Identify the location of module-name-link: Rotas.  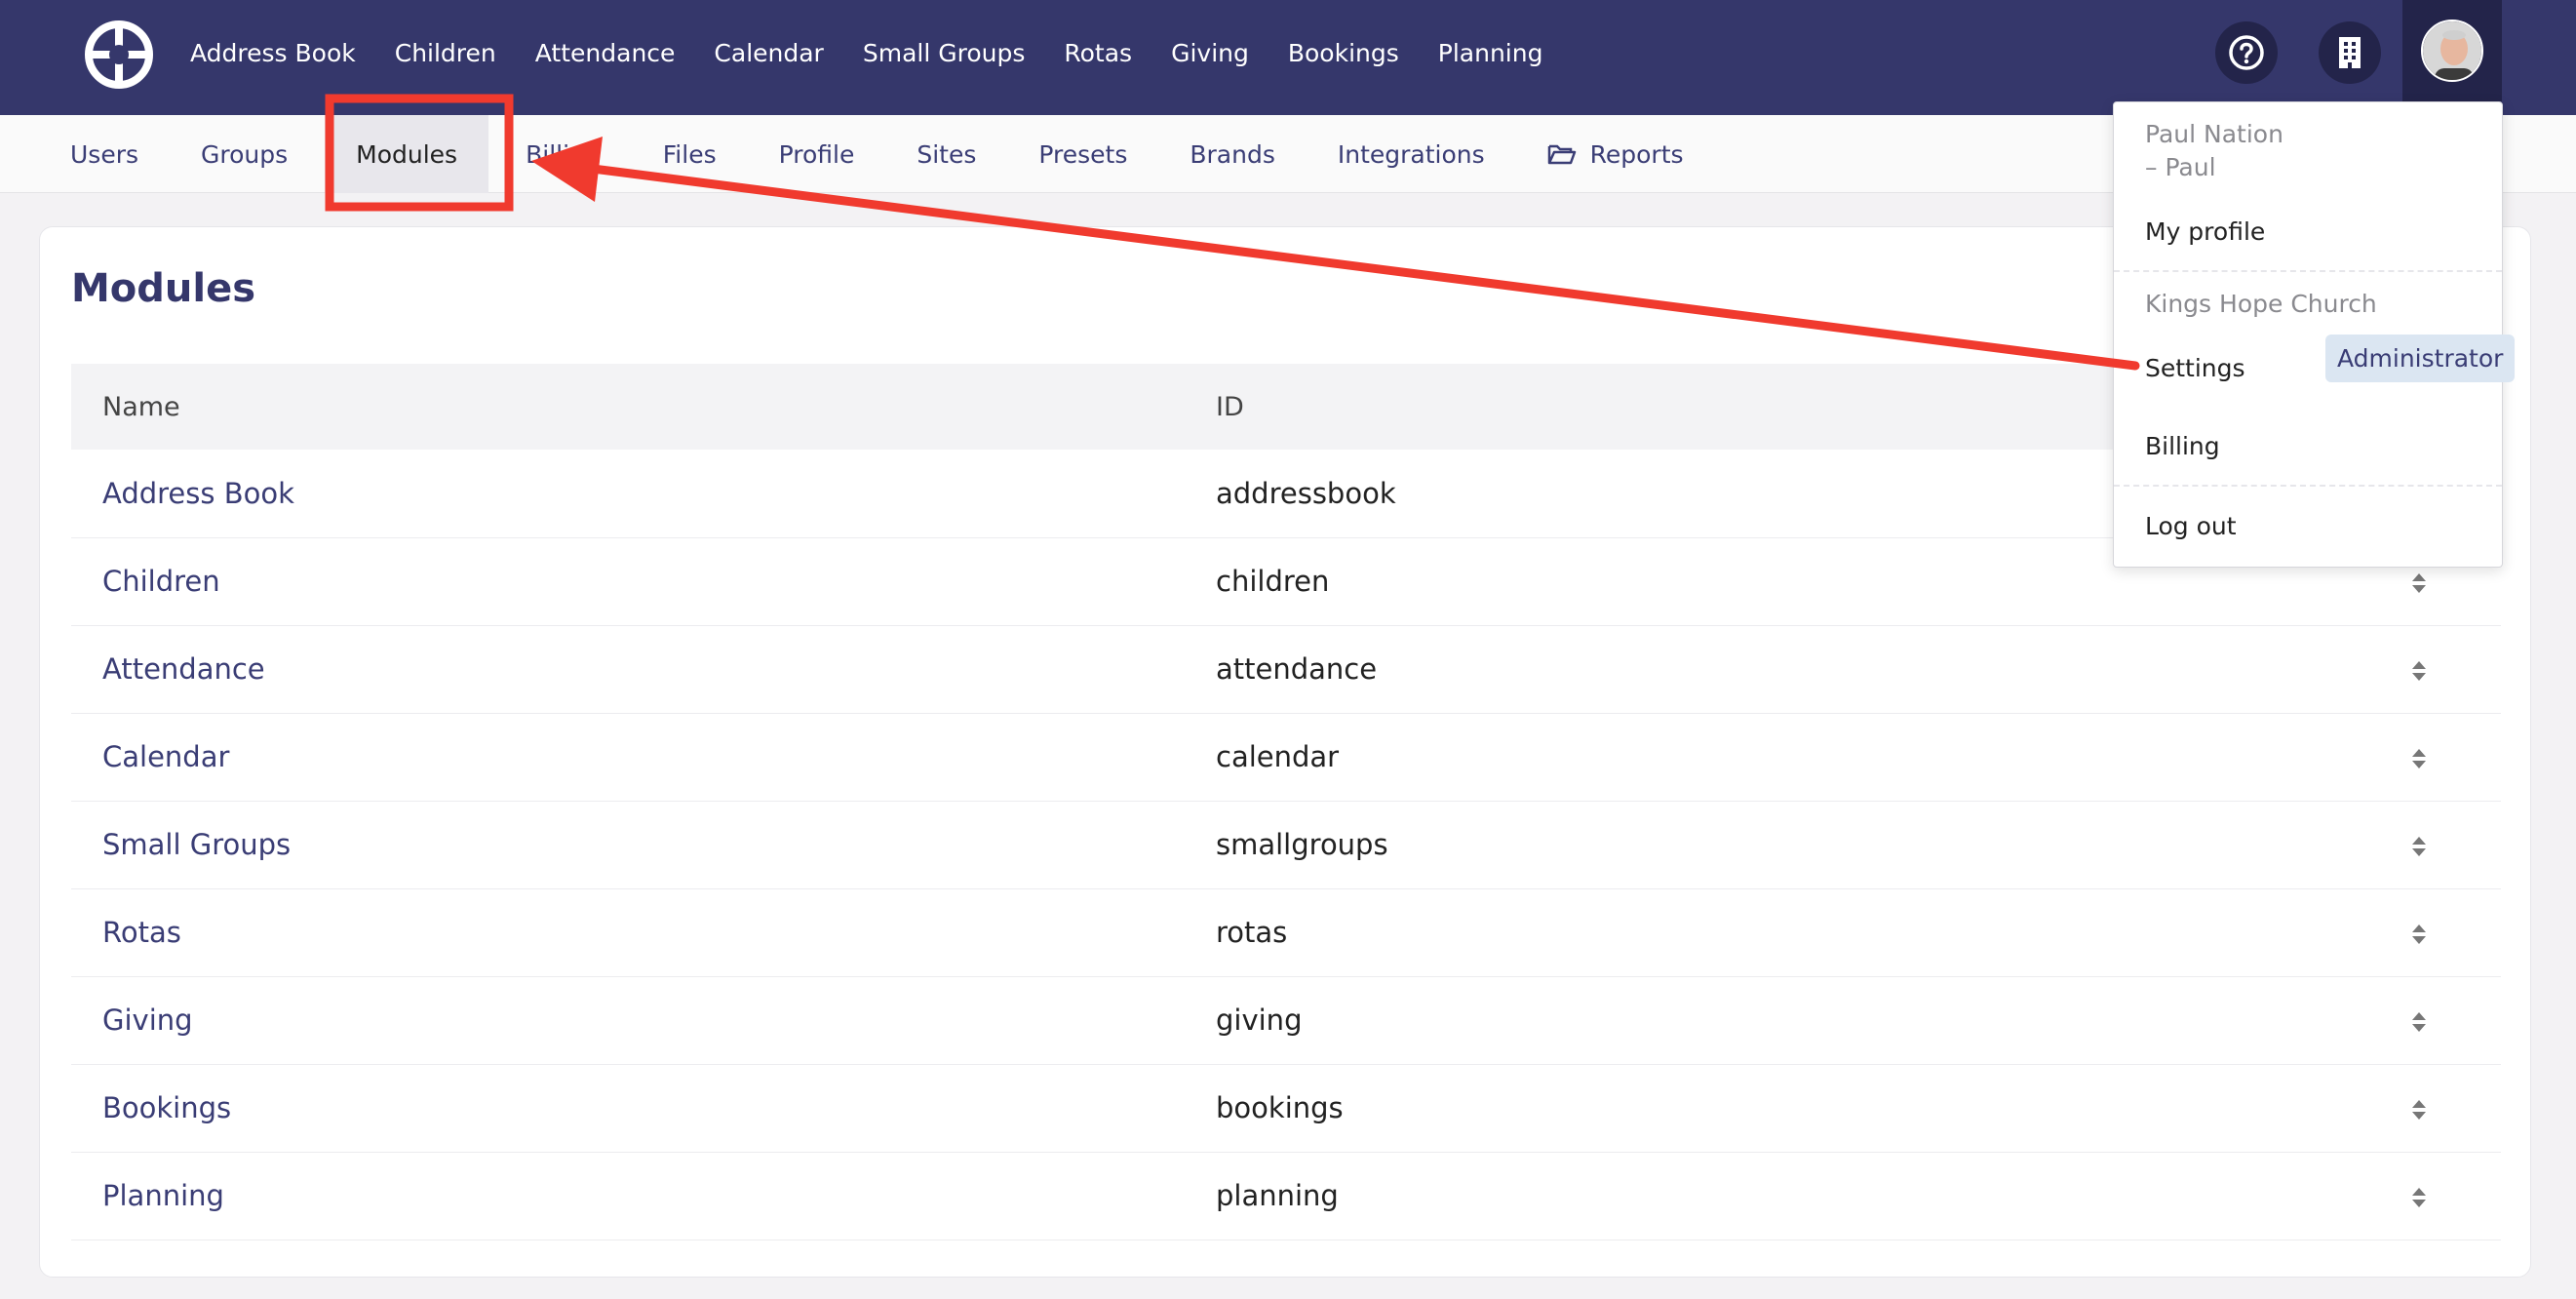
(628, 932).